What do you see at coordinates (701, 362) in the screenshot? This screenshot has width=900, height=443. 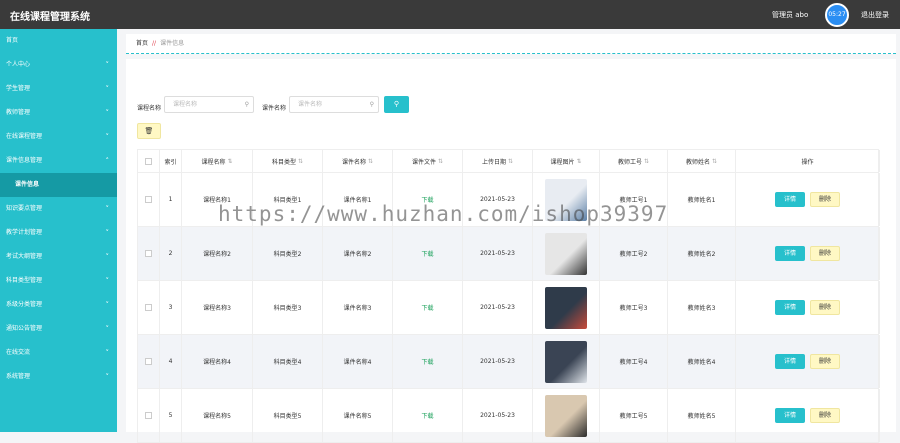 I see `cell-teacher-name: 教师姓名4` at bounding box center [701, 362].